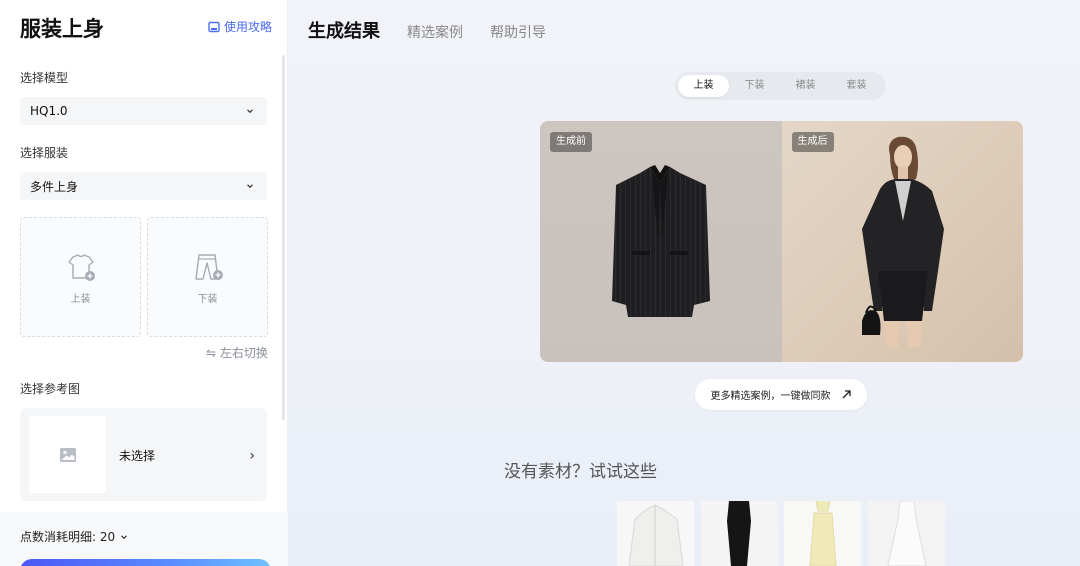 The height and width of the screenshot is (566, 1080). I want to click on before-image: 生成前, so click(661, 241).